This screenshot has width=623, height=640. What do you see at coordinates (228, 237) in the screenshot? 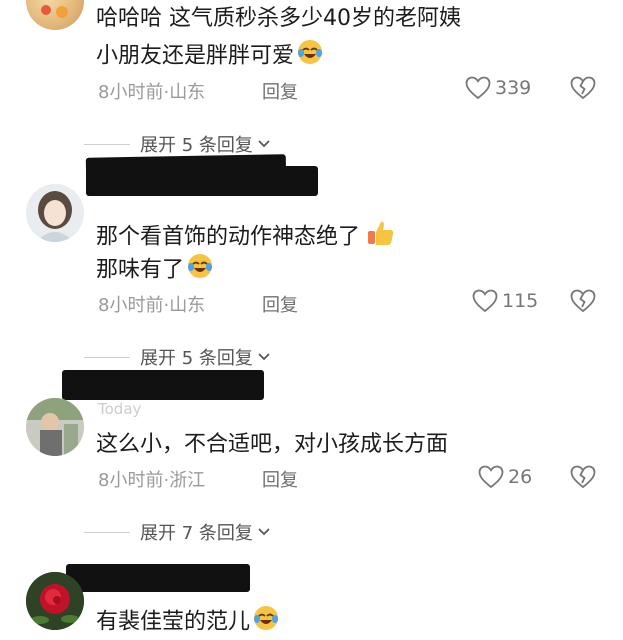
I see `comment-text: 那个看首饰的动作神态绝了` at bounding box center [228, 237].